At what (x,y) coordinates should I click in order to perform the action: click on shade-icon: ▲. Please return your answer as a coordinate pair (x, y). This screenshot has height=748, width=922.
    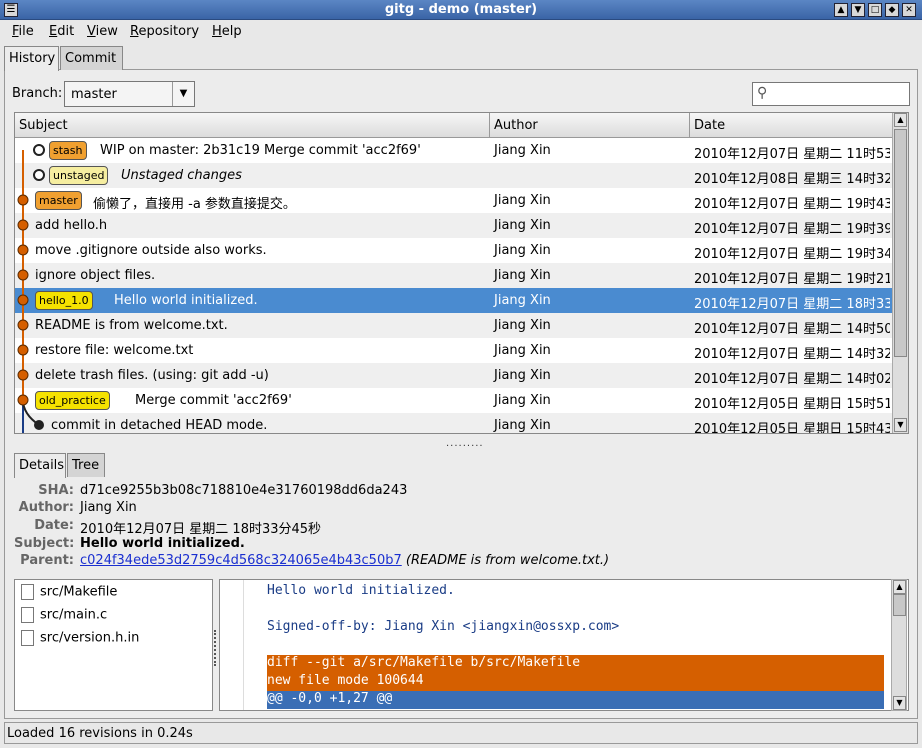
    Looking at the image, I should click on (841, 10).